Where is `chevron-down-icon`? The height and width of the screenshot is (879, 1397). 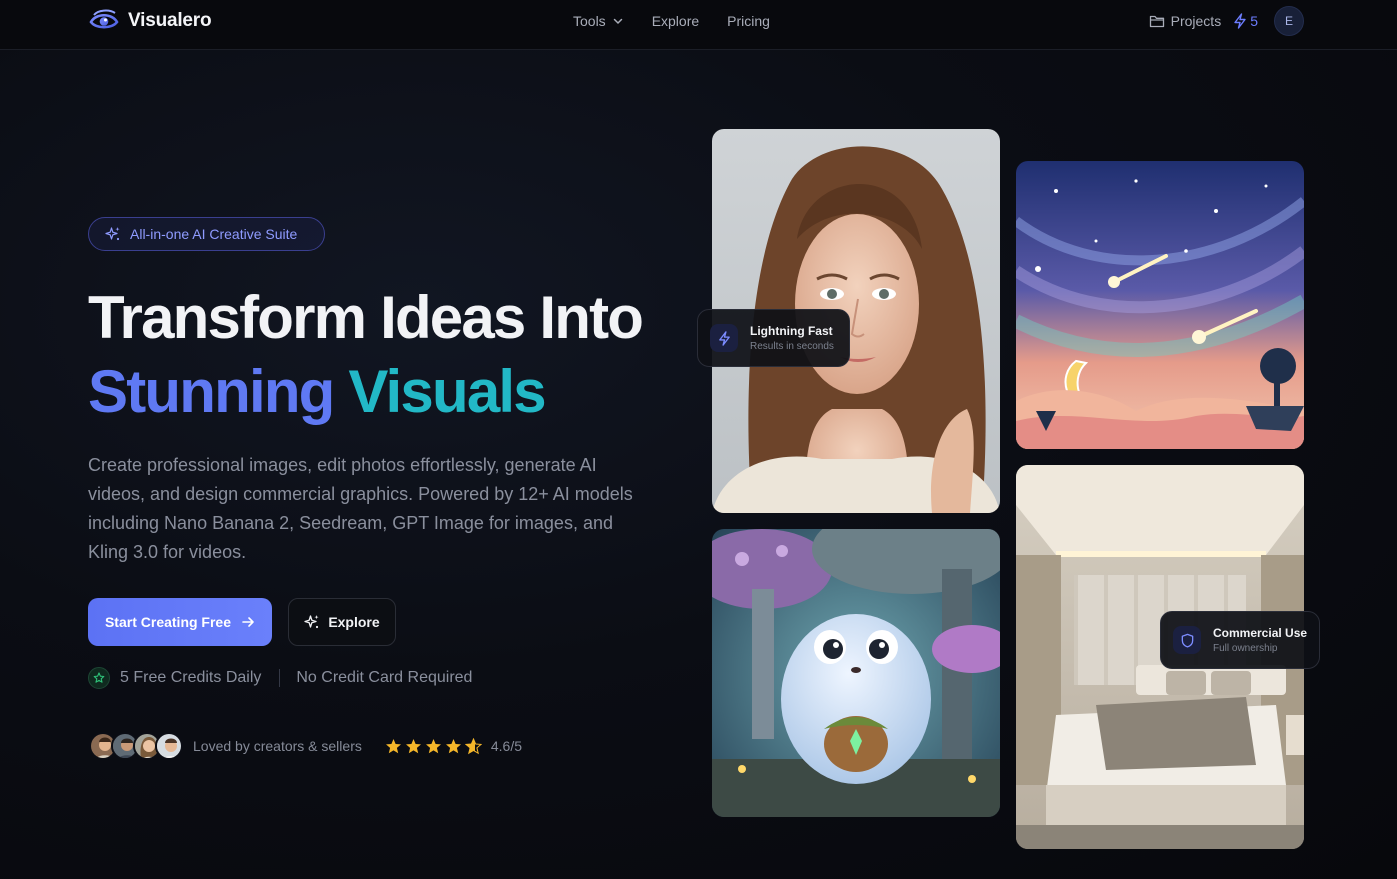 chevron-down-icon is located at coordinates (617, 21).